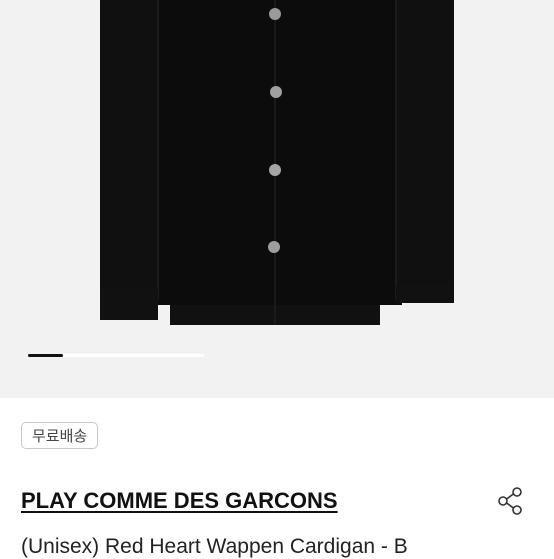  Describe the element at coordinates (116, 355) in the screenshot. I see `carousel-progress-bar` at that location.